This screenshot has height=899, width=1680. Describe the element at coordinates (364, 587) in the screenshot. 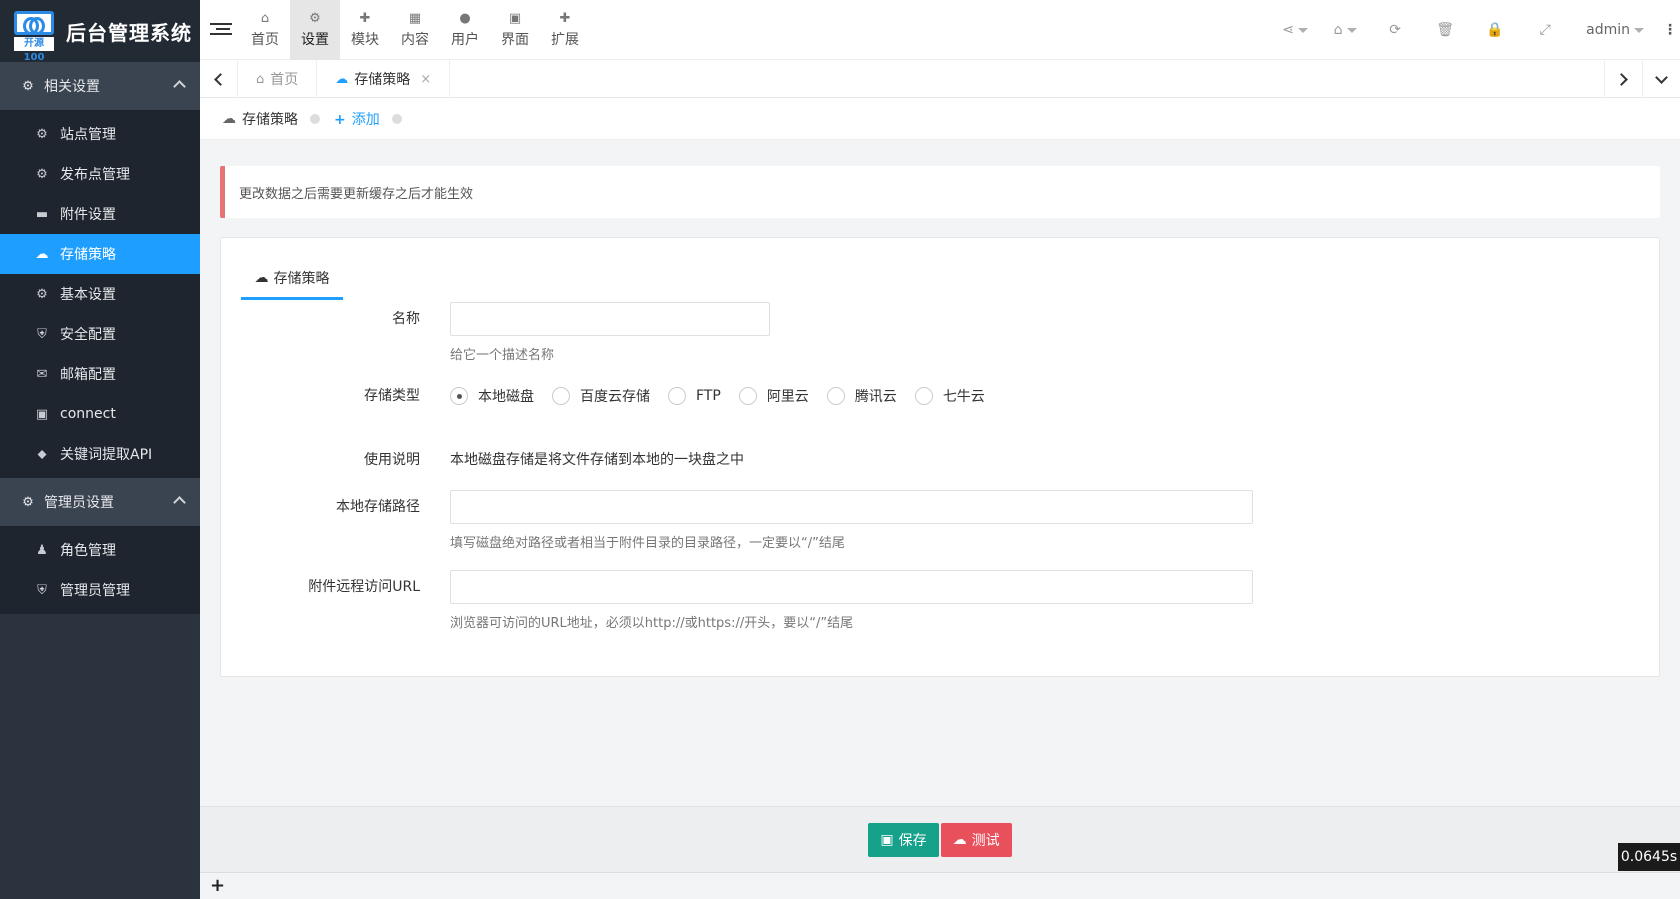

I see `remote-url-label: 附件远程访问URL` at that location.